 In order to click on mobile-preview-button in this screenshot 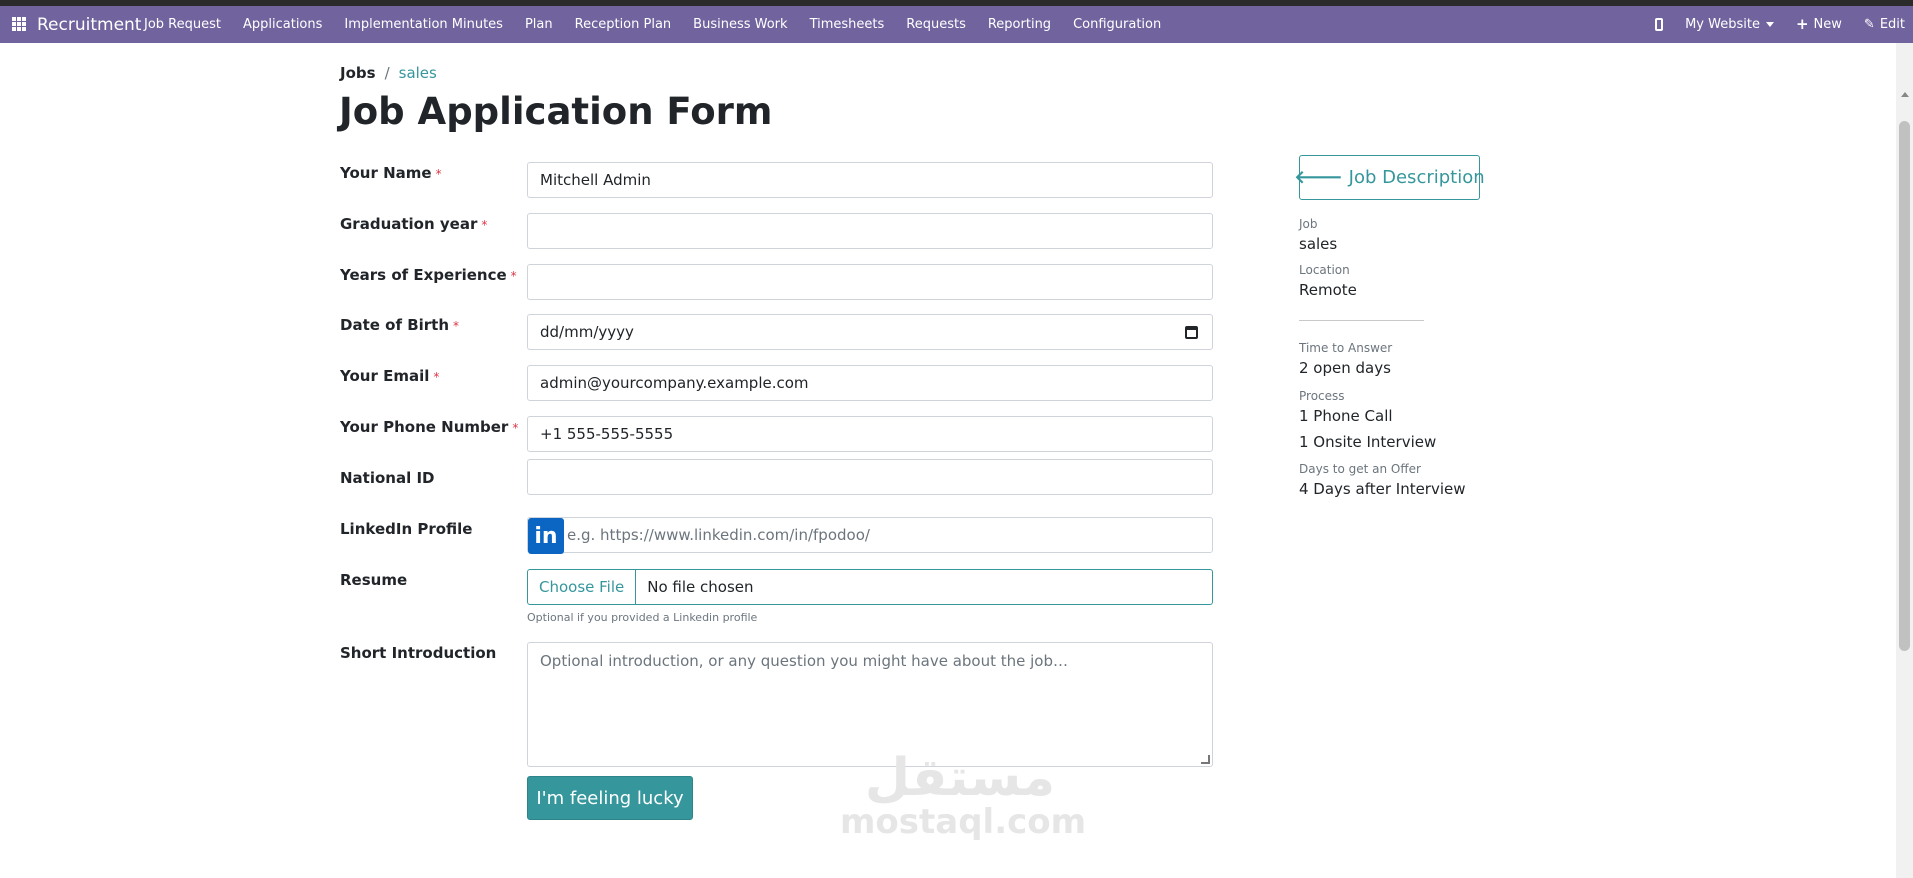, I will do `click(1659, 24)`.